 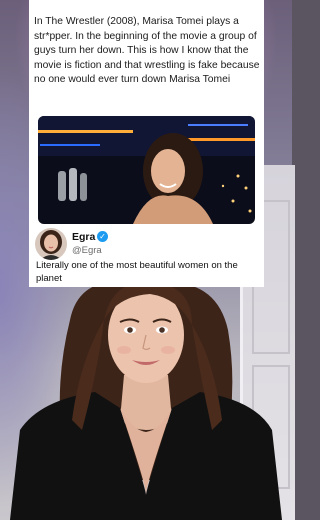 What do you see at coordinates (51, 244) in the screenshot?
I see `avatar` at bounding box center [51, 244].